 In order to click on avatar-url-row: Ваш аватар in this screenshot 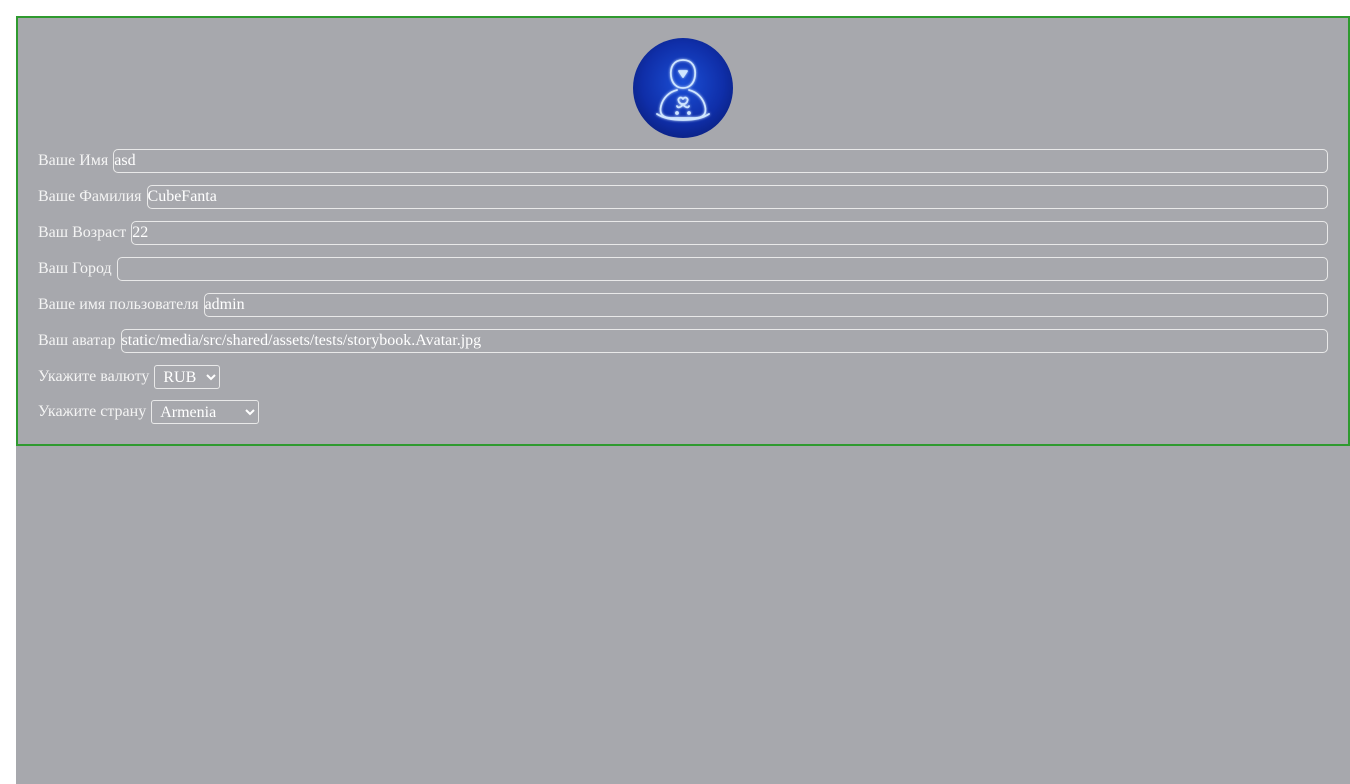, I will do `click(683, 341)`.